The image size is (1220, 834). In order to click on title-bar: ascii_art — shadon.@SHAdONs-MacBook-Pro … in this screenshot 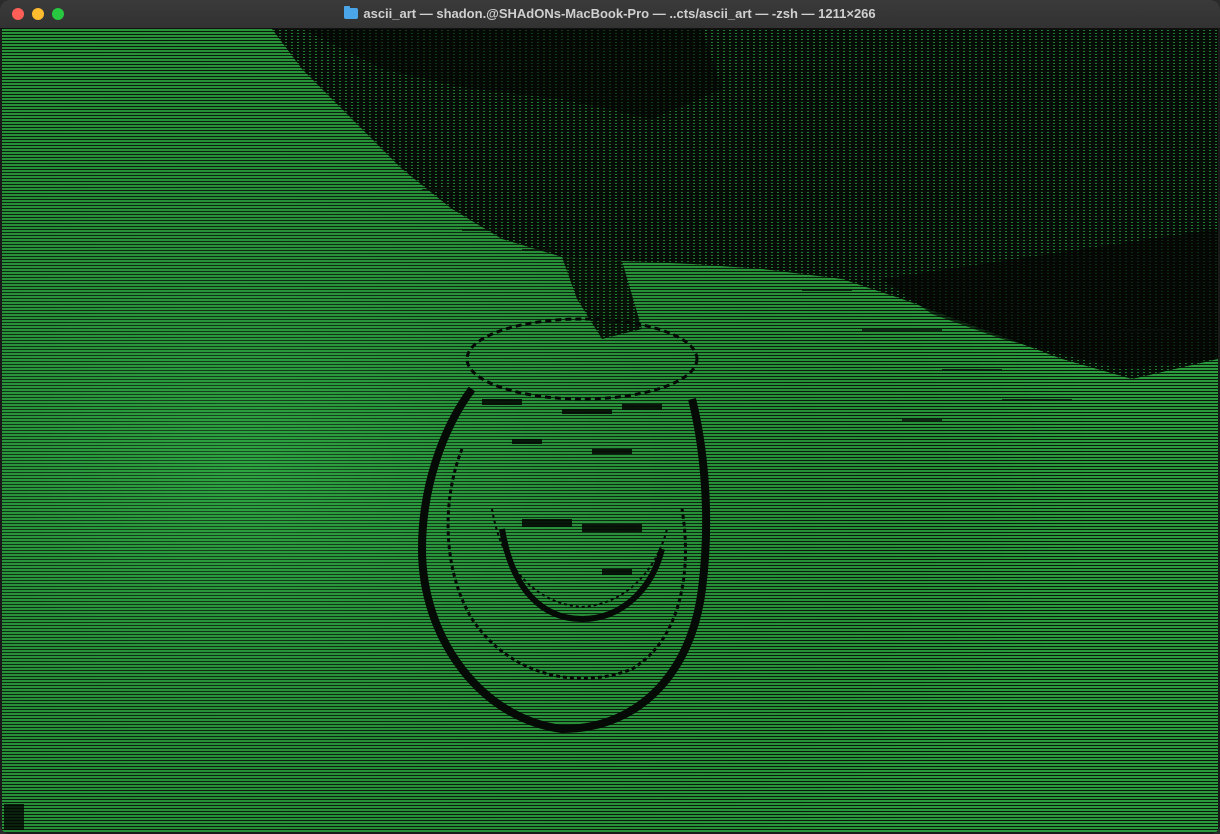, I will do `click(610, 14)`.